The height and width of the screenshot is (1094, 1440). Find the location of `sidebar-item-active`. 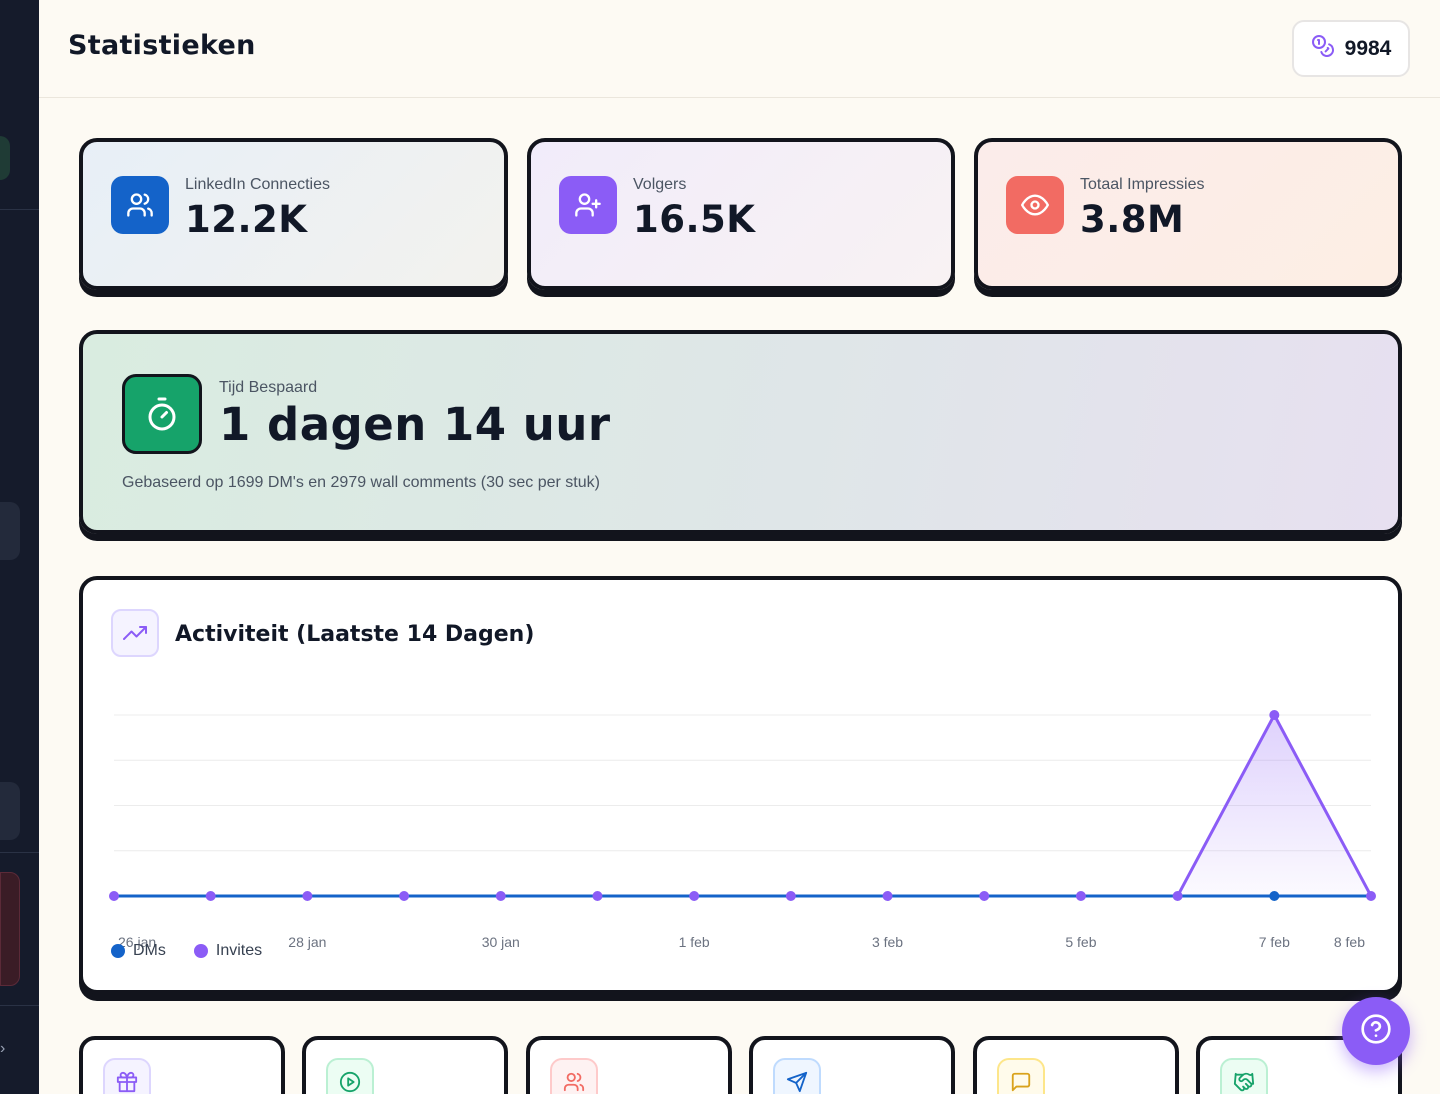

sidebar-item-active is located at coordinates (5, 158).